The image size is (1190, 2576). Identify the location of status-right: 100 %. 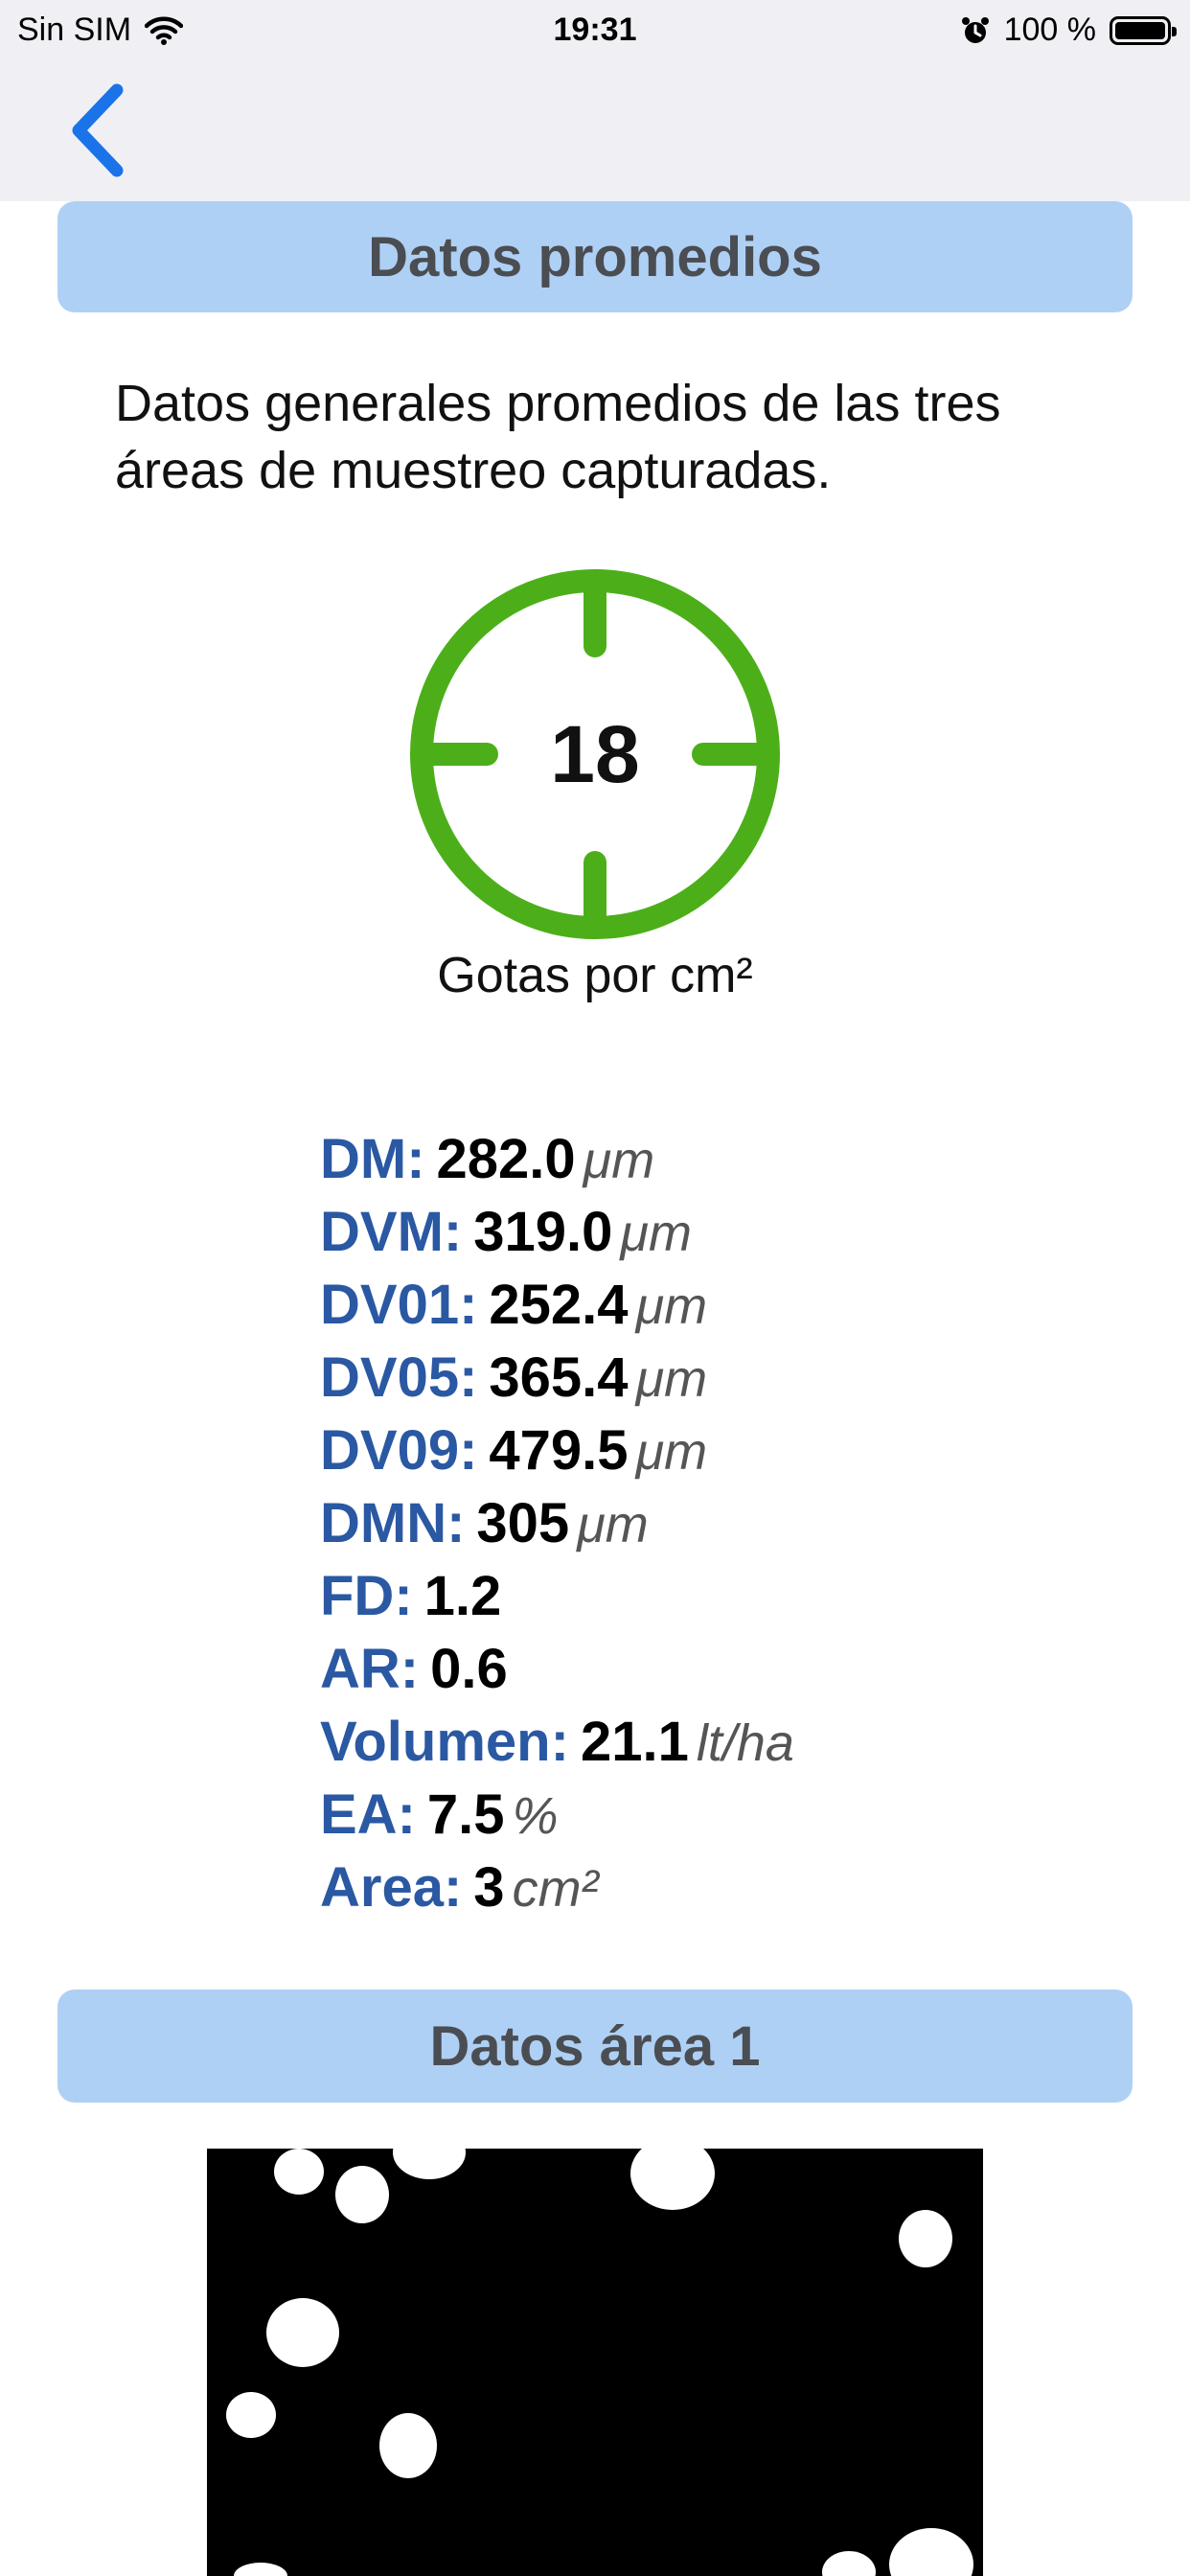
(1069, 30).